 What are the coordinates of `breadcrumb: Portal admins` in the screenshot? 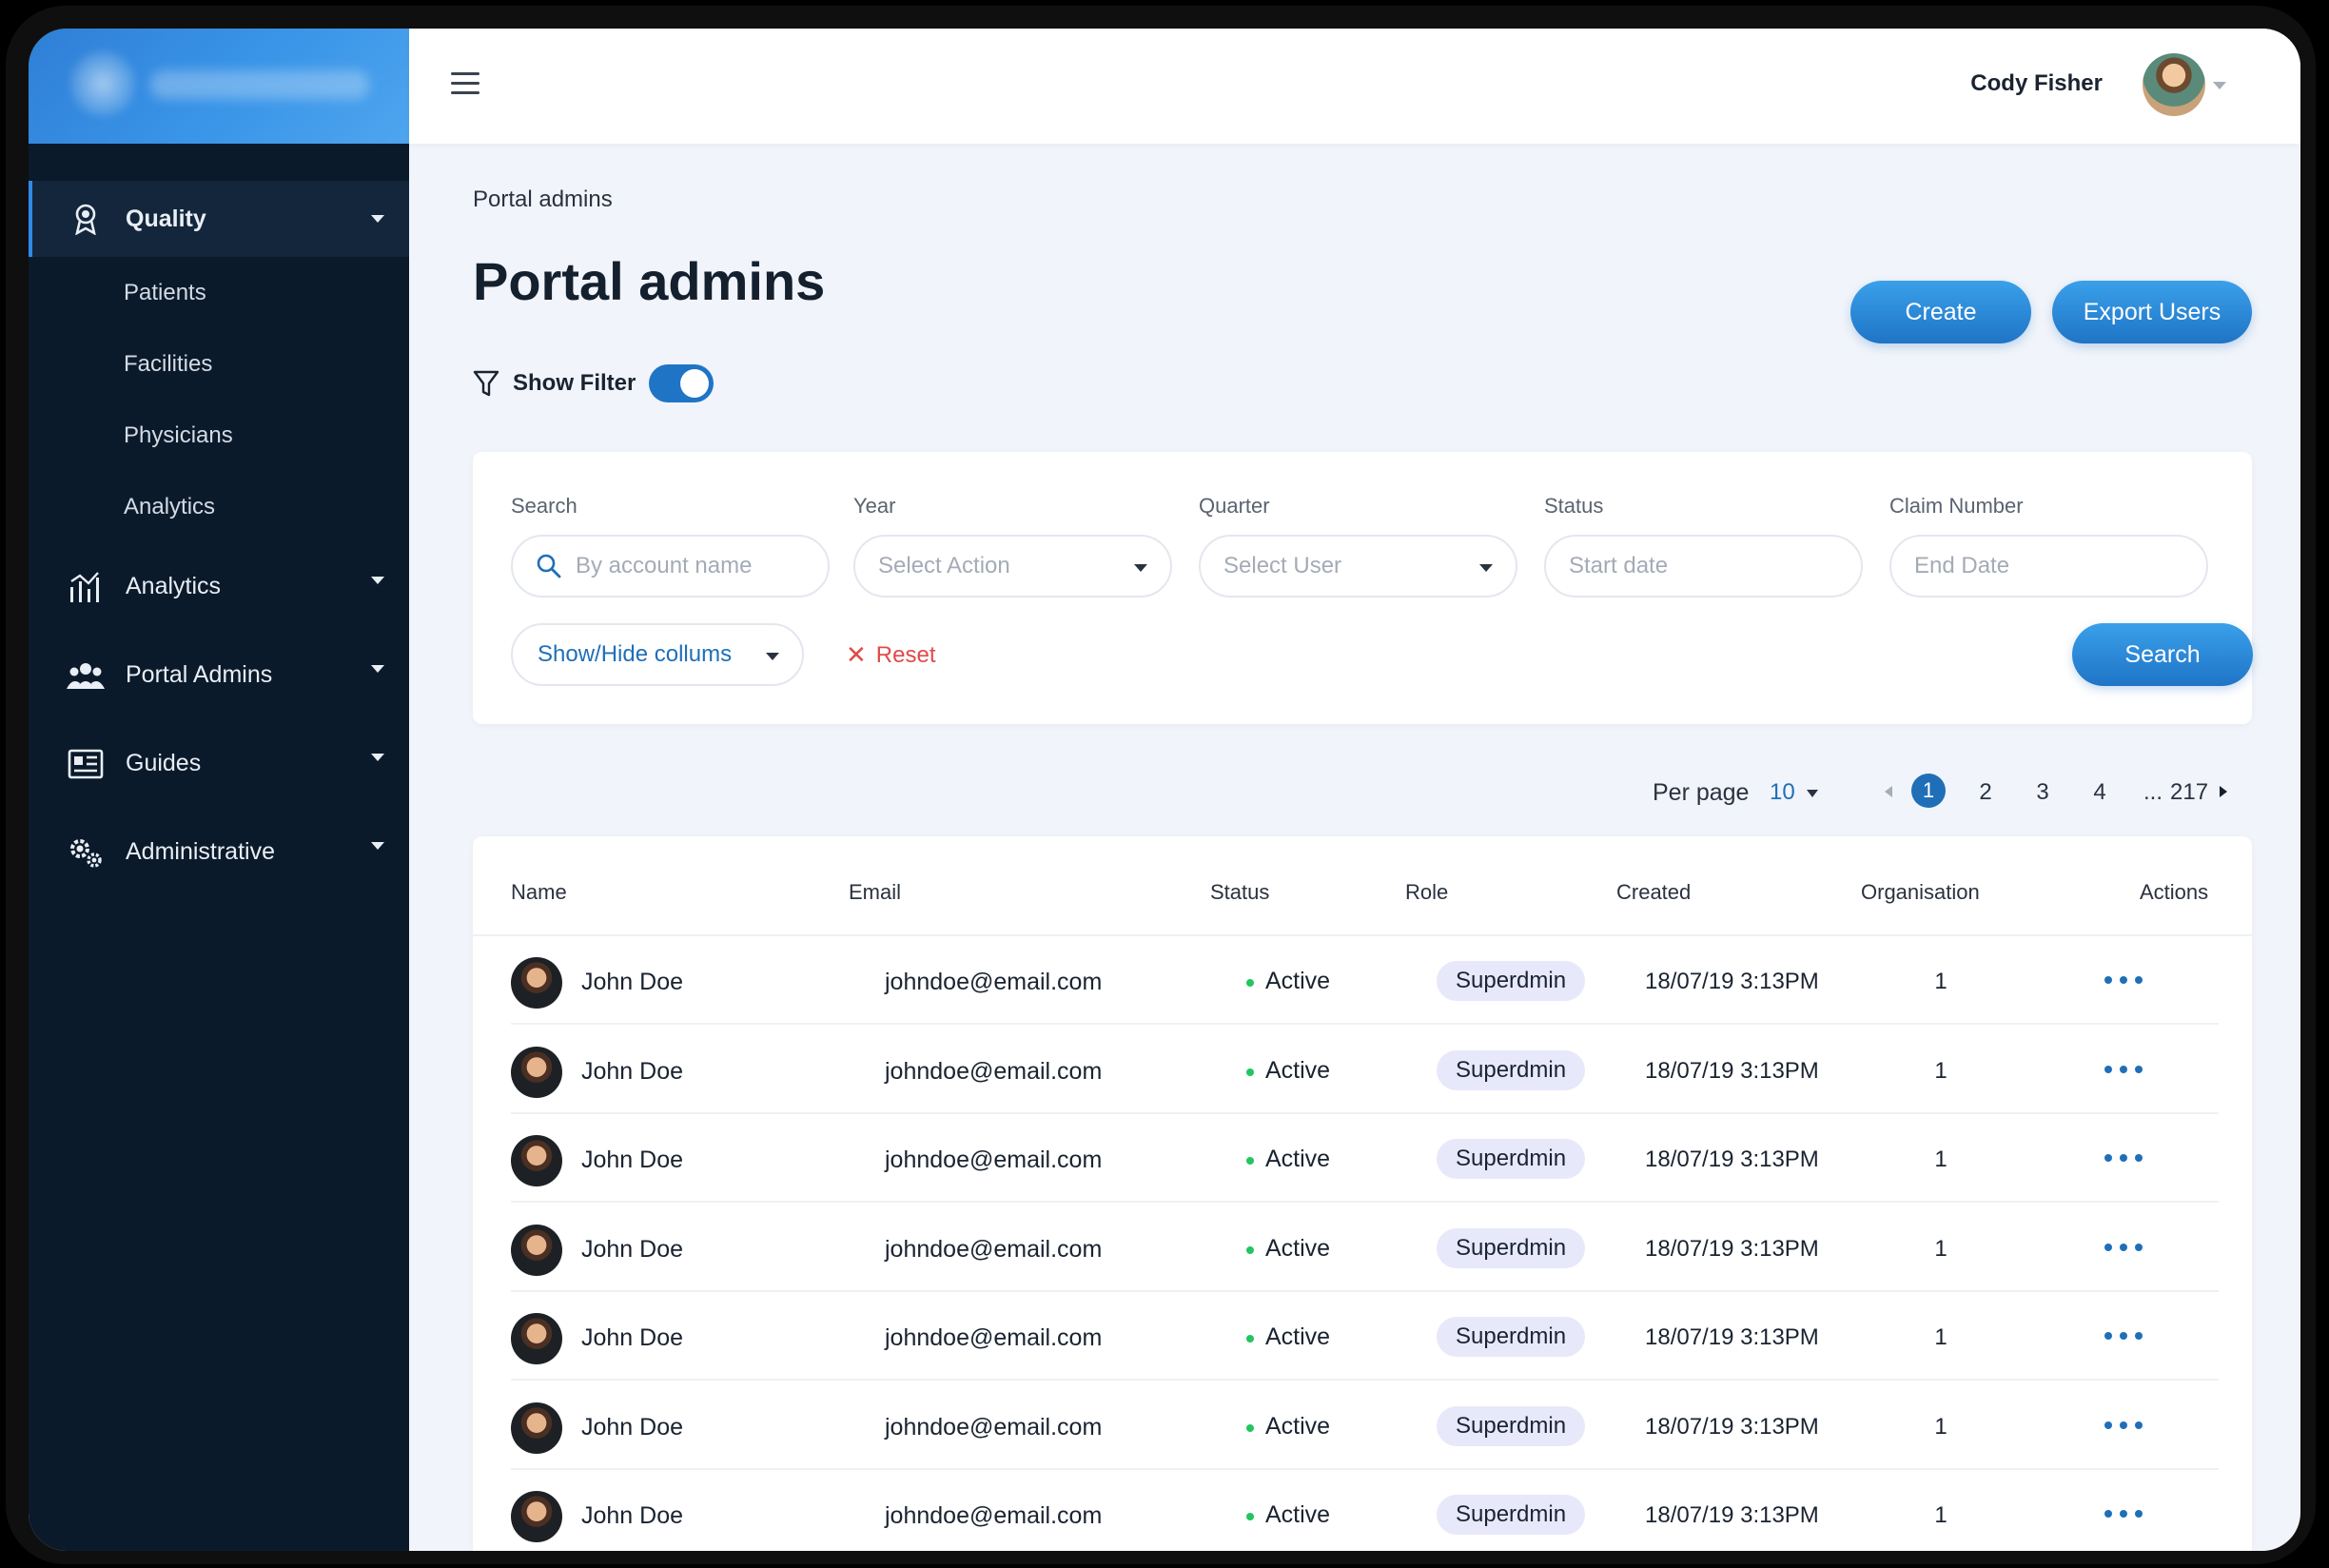 It's located at (543, 199).